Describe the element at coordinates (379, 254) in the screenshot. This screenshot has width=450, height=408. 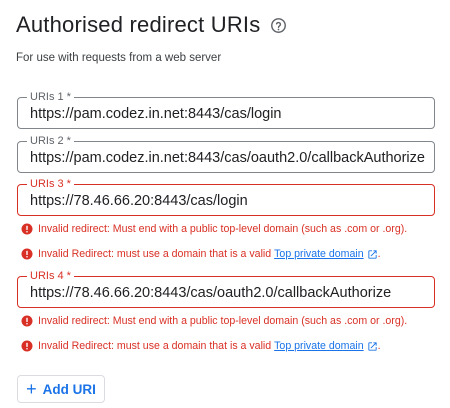
I see `uri-3-error-domain-suffix: .` at that location.